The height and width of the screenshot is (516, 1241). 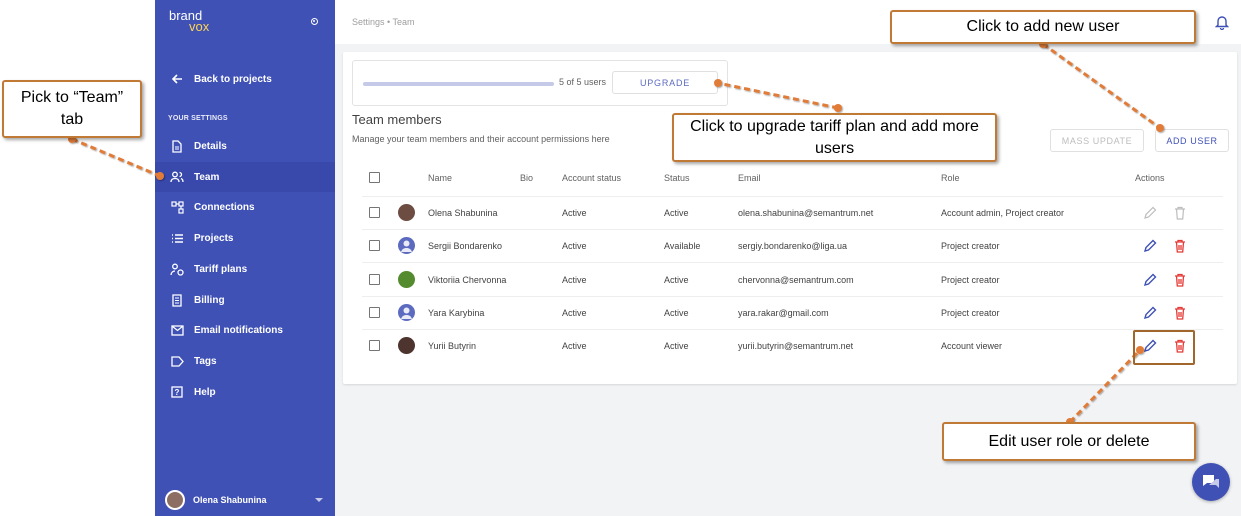 What do you see at coordinates (972, 346) in the screenshot?
I see `member-role: Account viewer` at bounding box center [972, 346].